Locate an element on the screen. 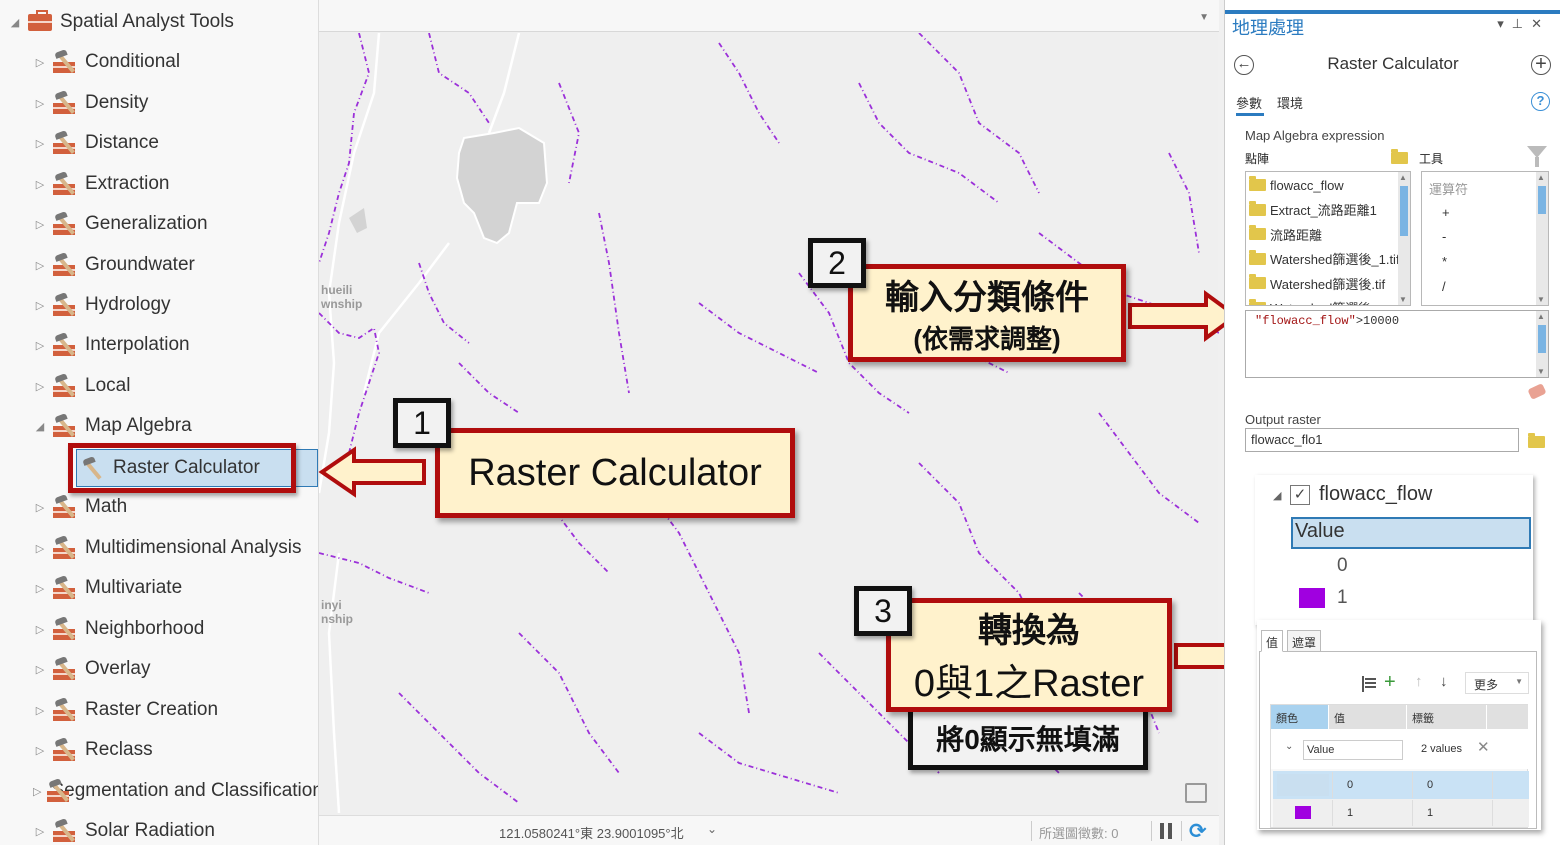 Image resolution: width=1560 pixels, height=845 pixels. output-raster-field: flowacc_flo1 is located at coordinates (1382, 440).